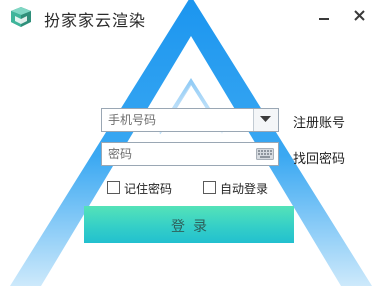 Image resolution: width=383 pixels, height=286 pixels. I want to click on phone-input, so click(190, 120).